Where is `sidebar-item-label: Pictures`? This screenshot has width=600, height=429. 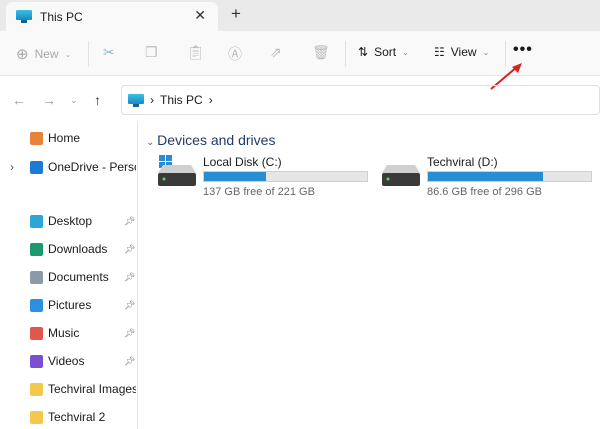 sidebar-item-label: Pictures is located at coordinates (70, 305).